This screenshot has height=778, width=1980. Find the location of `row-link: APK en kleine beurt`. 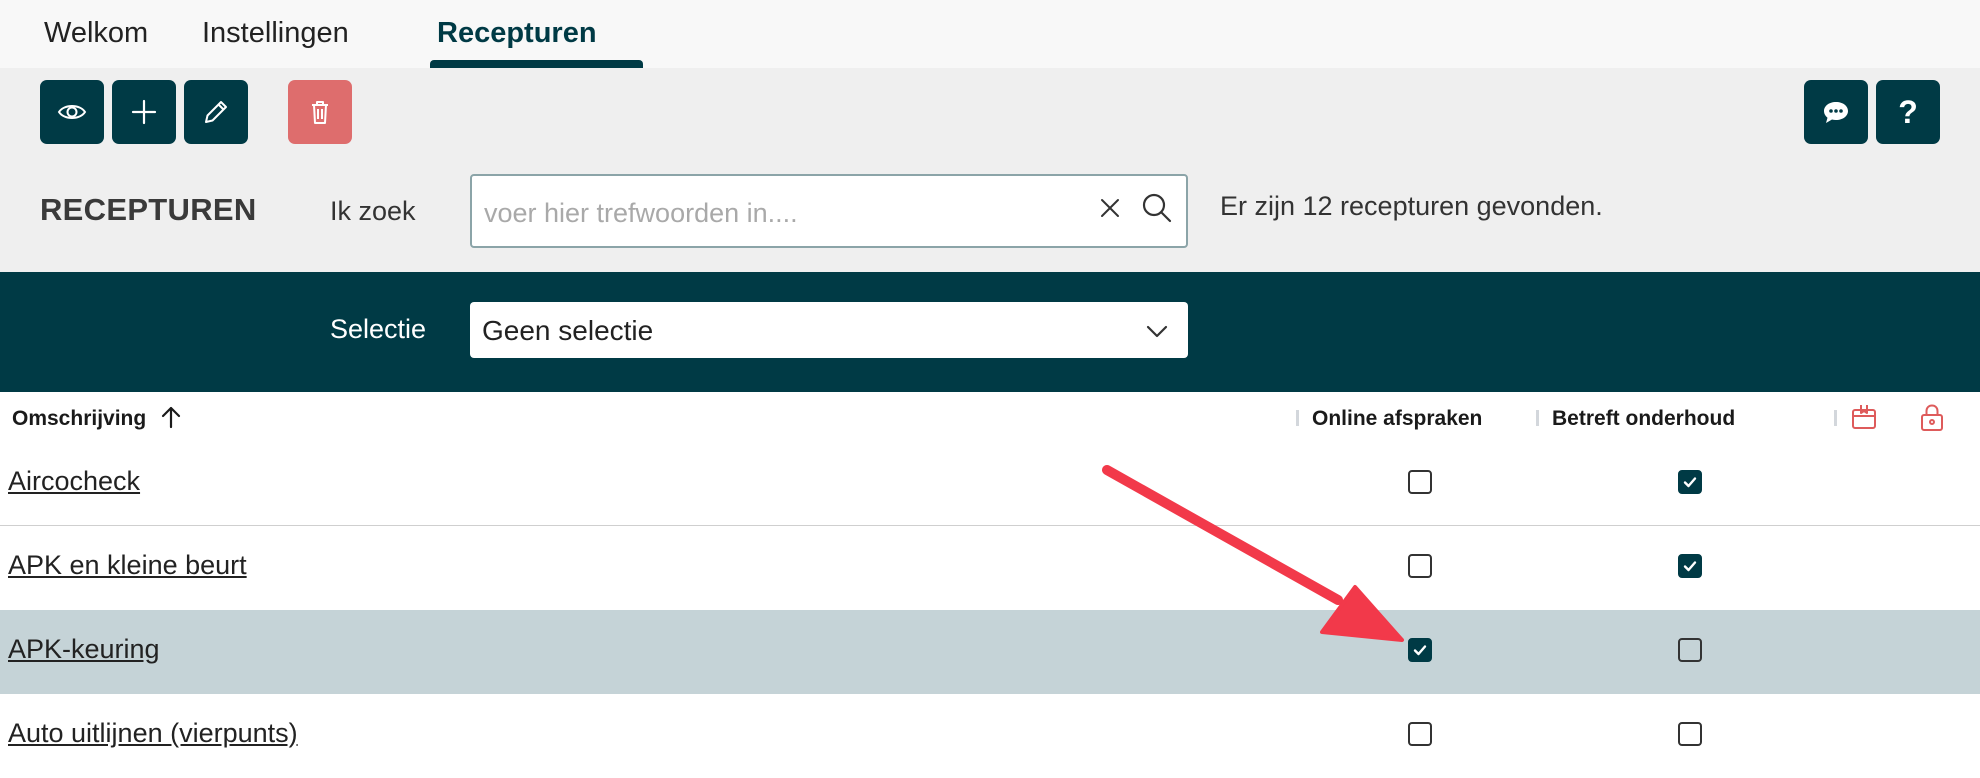

row-link: APK en kleine beurt is located at coordinates (127, 565).